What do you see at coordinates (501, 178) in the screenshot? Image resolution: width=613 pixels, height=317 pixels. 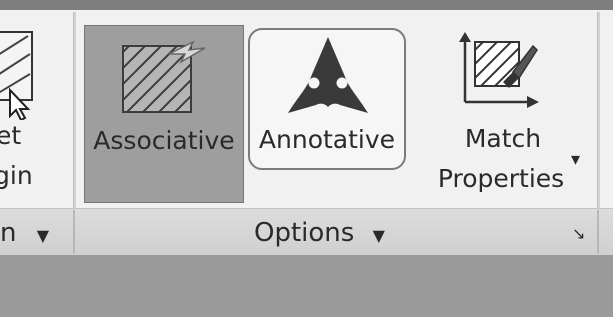 I see `match-properties-label-line2: Properties` at bounding box center [501, 178].